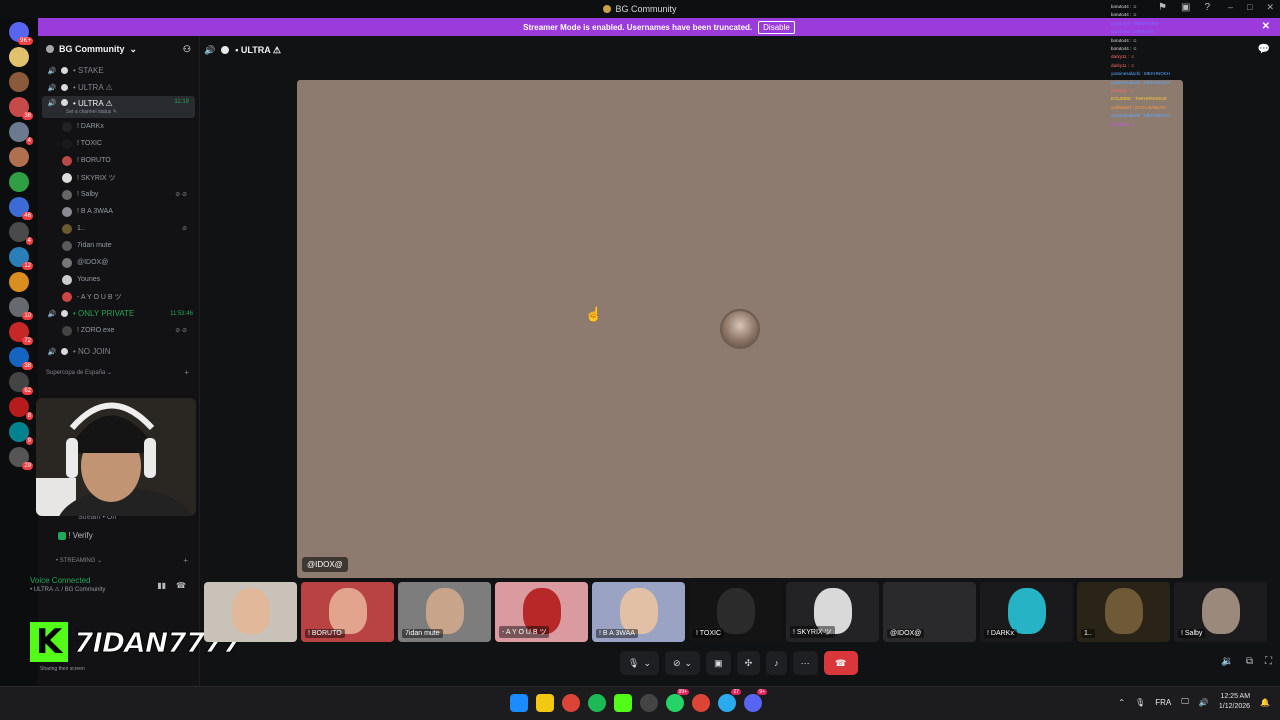 Image resolution: width=1280 pixels, height=720 pixels. What do you see at coordinates (21, 208) in the screenshot?
I see `server-icon: 46` at bounding box center [21, 208].